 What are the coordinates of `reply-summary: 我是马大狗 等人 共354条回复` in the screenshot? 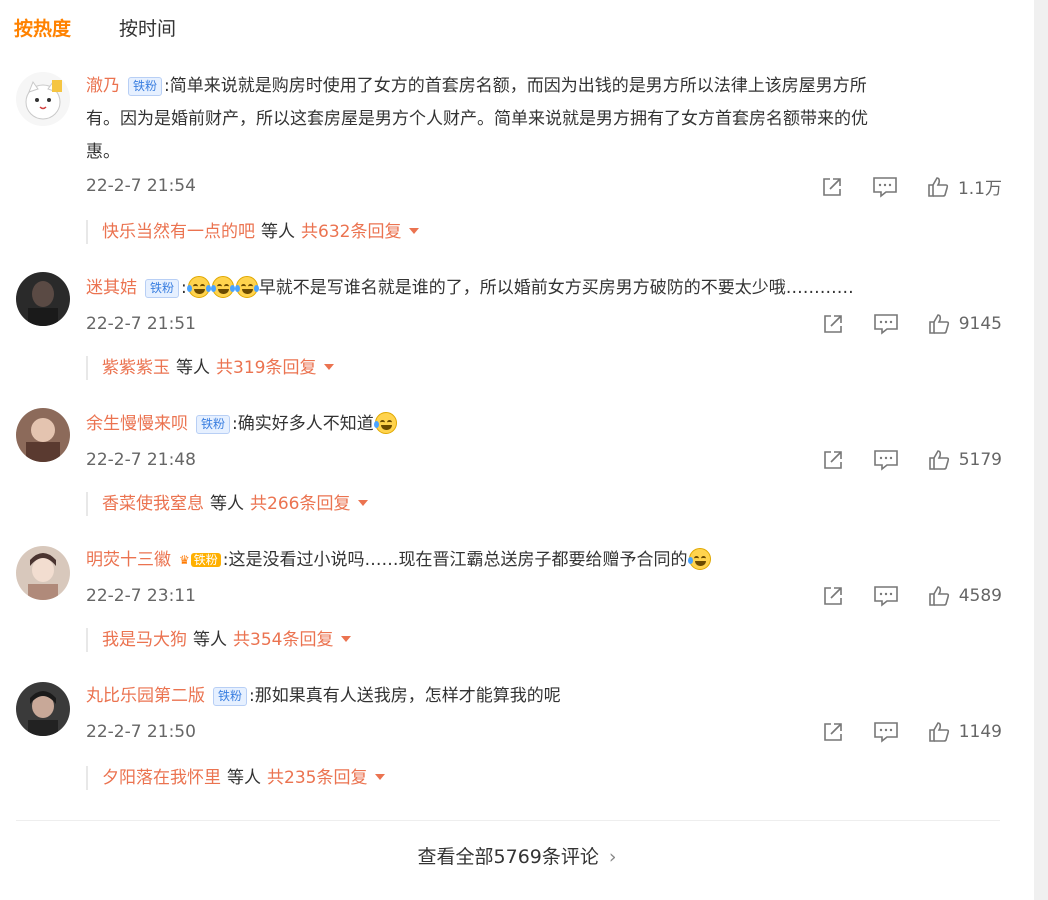 It's located at (219, 640).